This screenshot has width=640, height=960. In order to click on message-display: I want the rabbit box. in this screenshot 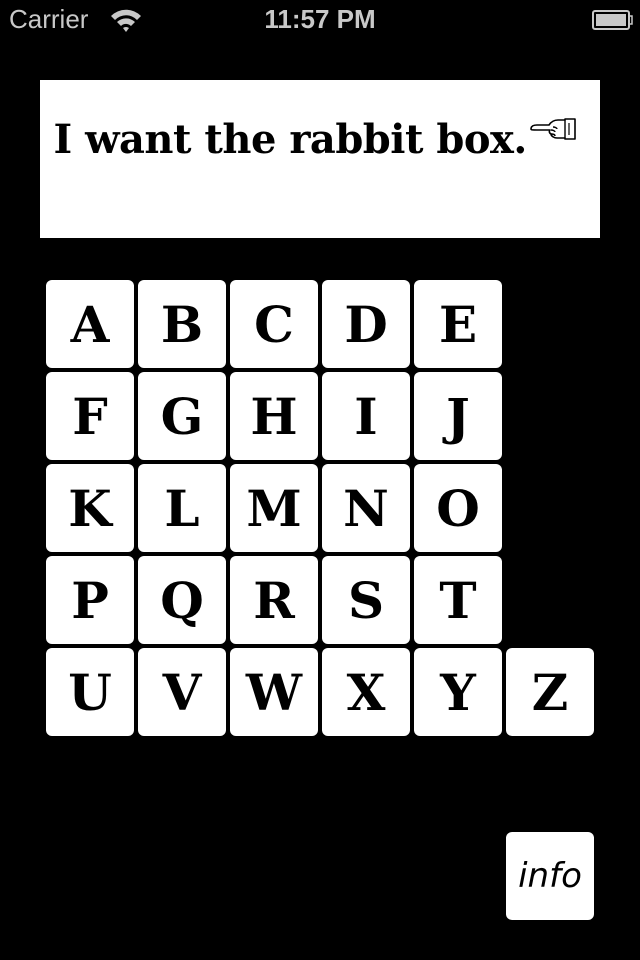, I will do `click(320, 159)`.